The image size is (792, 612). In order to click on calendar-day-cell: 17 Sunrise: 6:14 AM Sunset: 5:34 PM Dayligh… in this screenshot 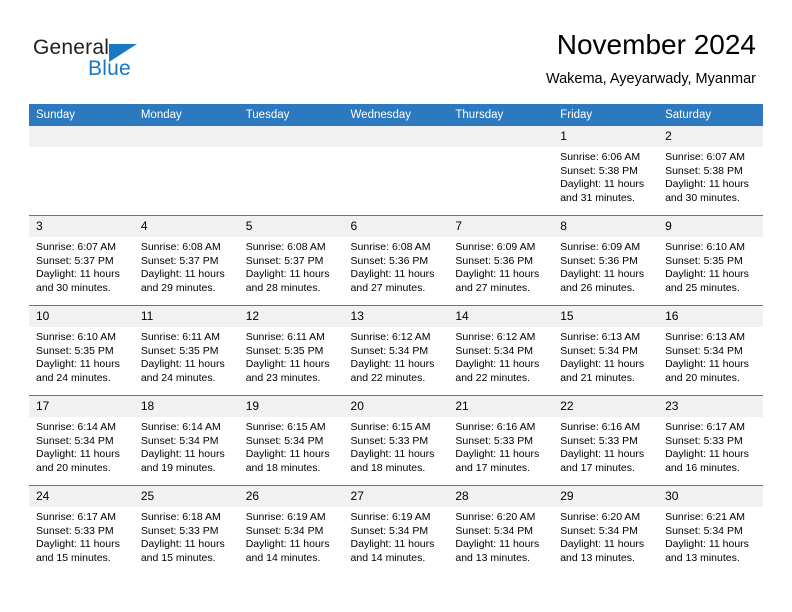, I will do `click(81, 440)`.